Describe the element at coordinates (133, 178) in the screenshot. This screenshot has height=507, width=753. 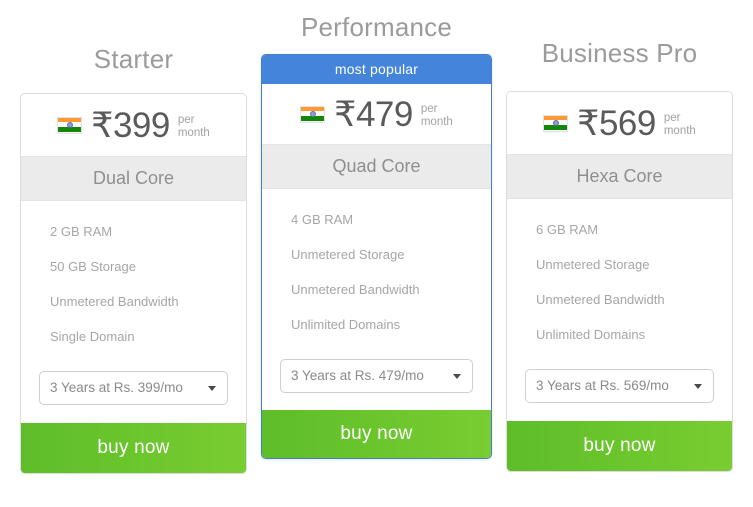
I see `cpu-core-label: Dual Core` at that location.